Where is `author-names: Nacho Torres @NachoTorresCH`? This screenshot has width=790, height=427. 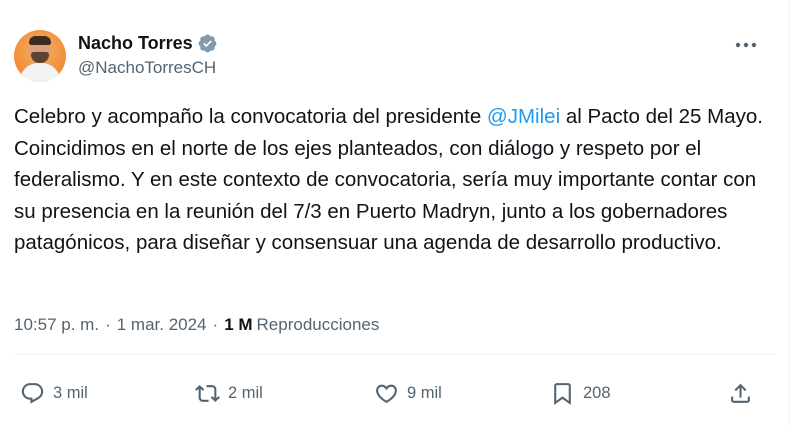 author-names: Nacho Torres @NachoTorresCH is located at coordinates (148, 54).